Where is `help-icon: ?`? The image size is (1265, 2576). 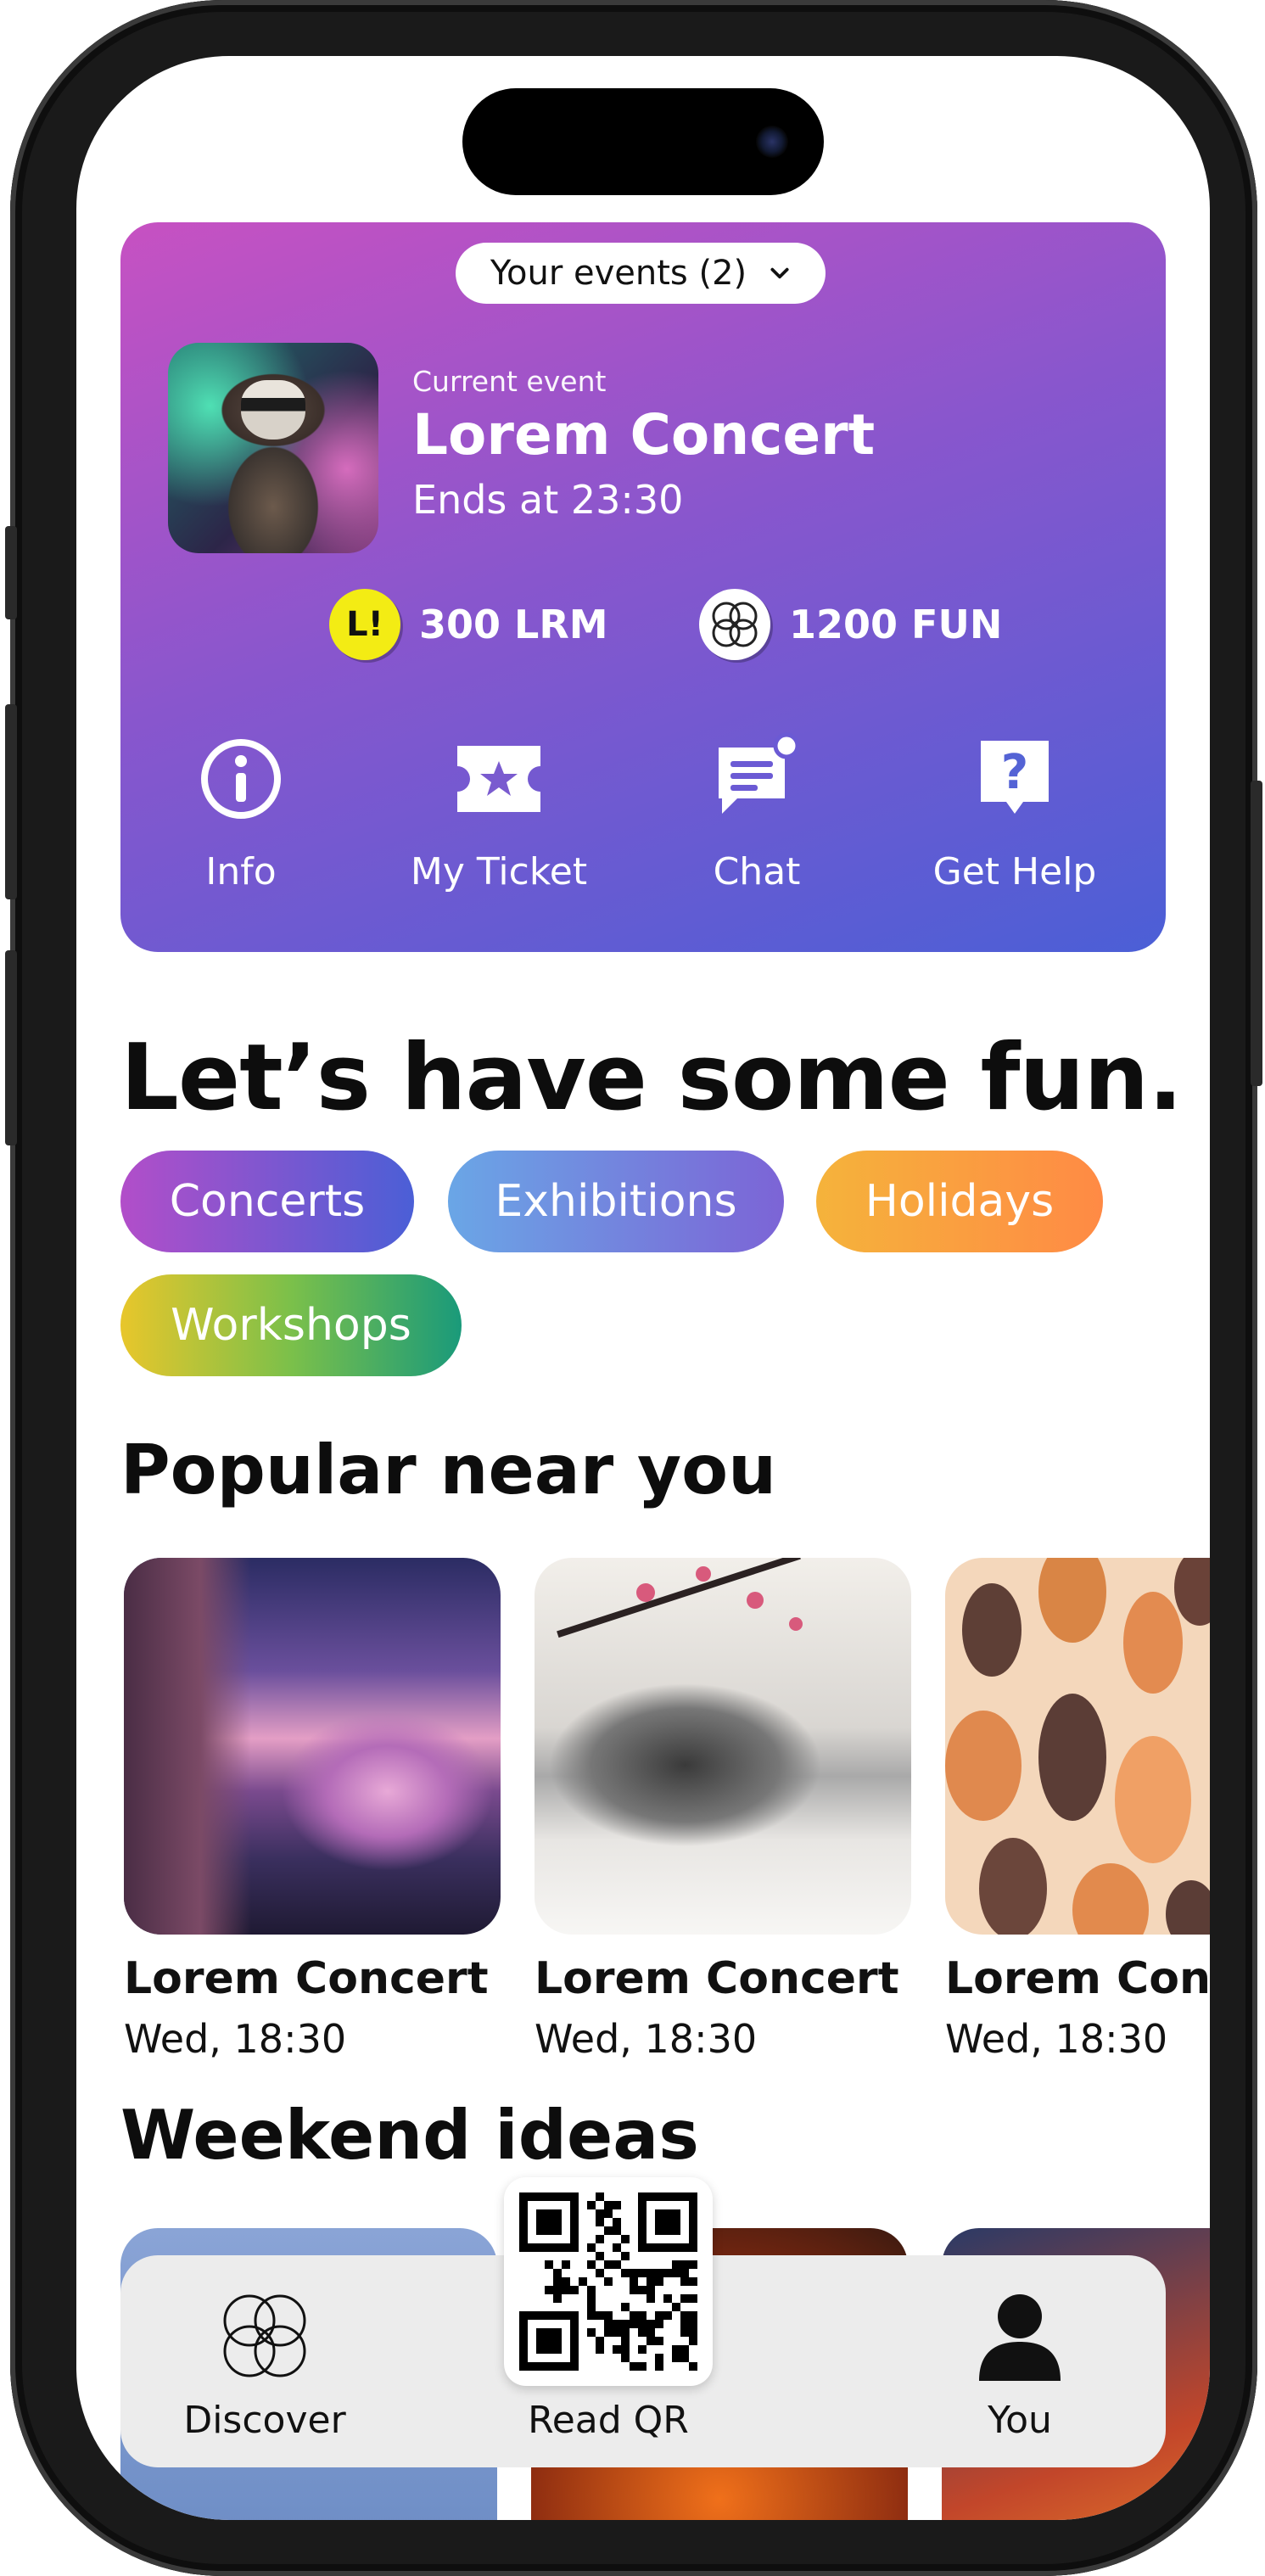 help-icon: ? is located at coordinates (1015, 778).